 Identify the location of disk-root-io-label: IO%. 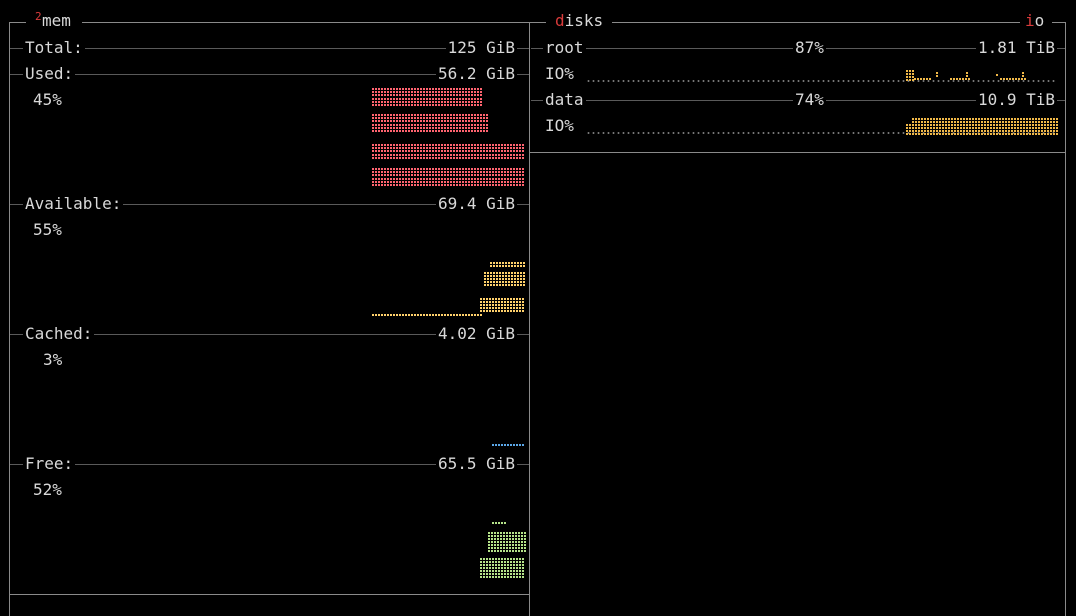
(559, 73).